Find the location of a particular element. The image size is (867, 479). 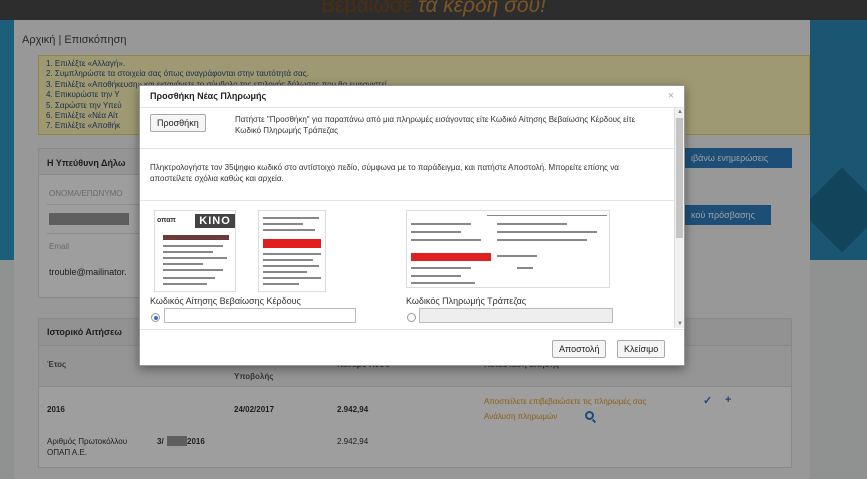

modal-header: Προσθήκη Νέας Πληρωμής × is located at coordinates (412, 97).